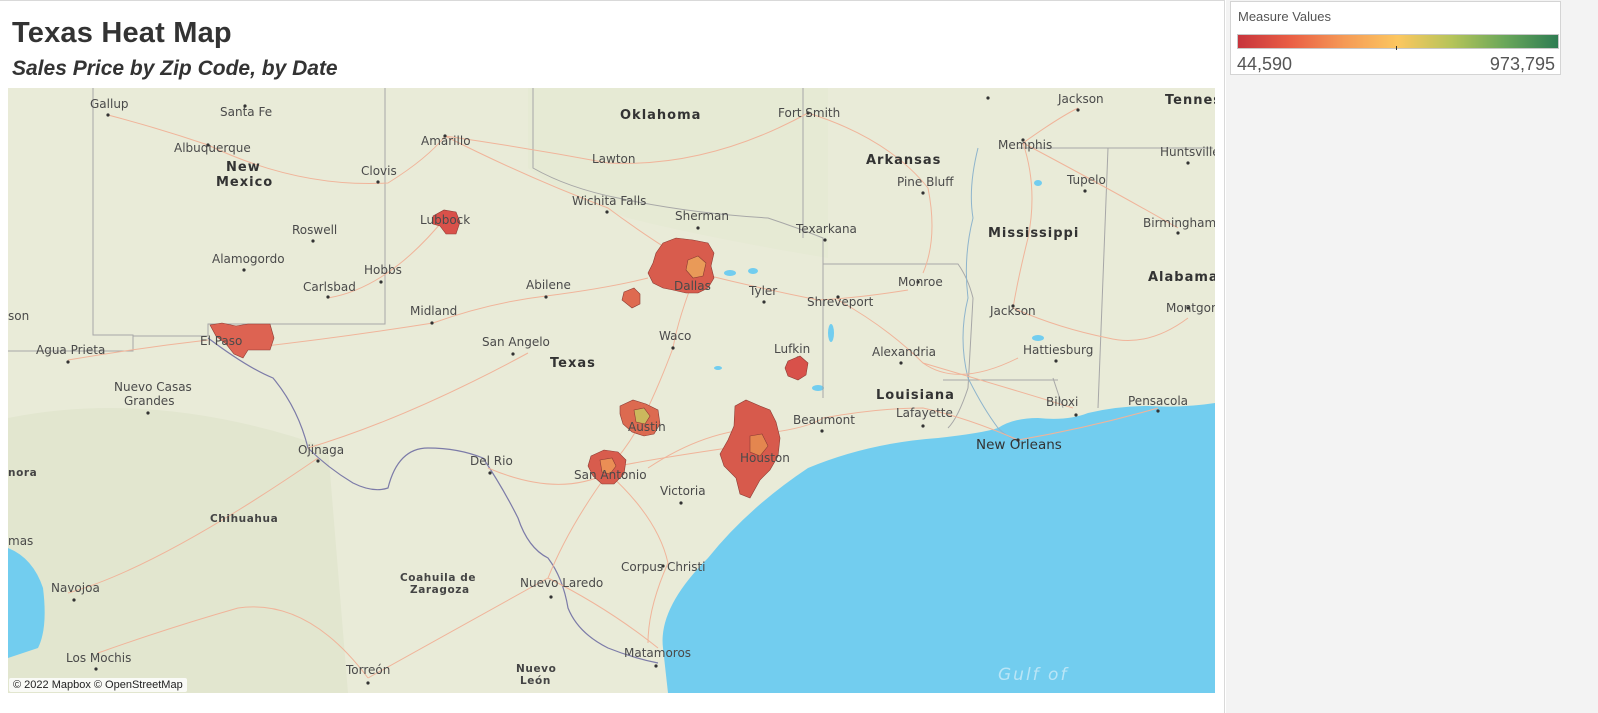 The height and width of the screenshot is (713, 1598). What do you see at coordinates (535, 681) in the screenshot?
I see `region-label-nuevo-leon-2: León` at bounding box center [535, 681].